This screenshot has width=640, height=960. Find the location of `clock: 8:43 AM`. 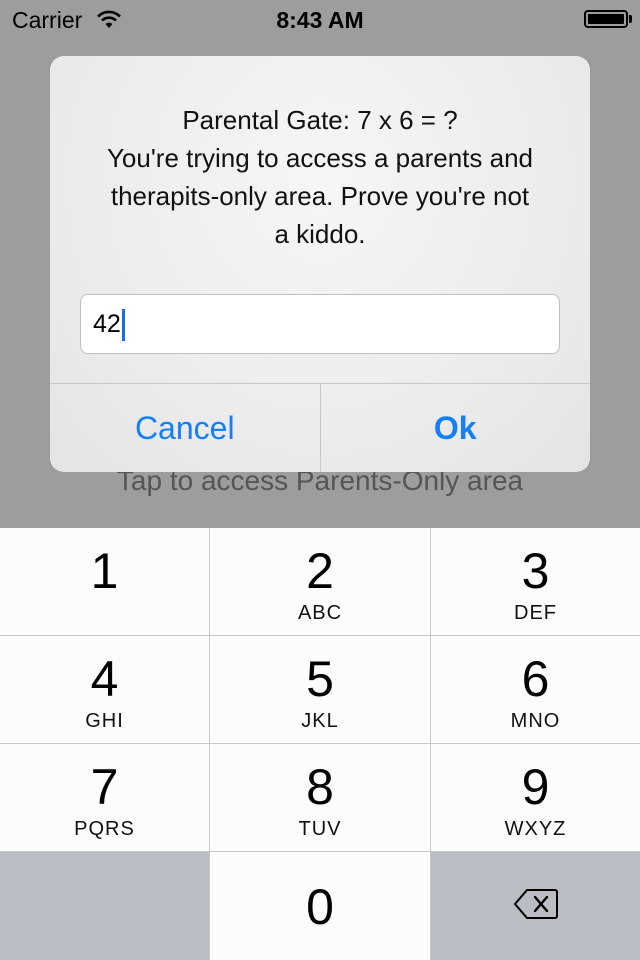

clock: 8:43 AM is located at coordinates (320, 20).